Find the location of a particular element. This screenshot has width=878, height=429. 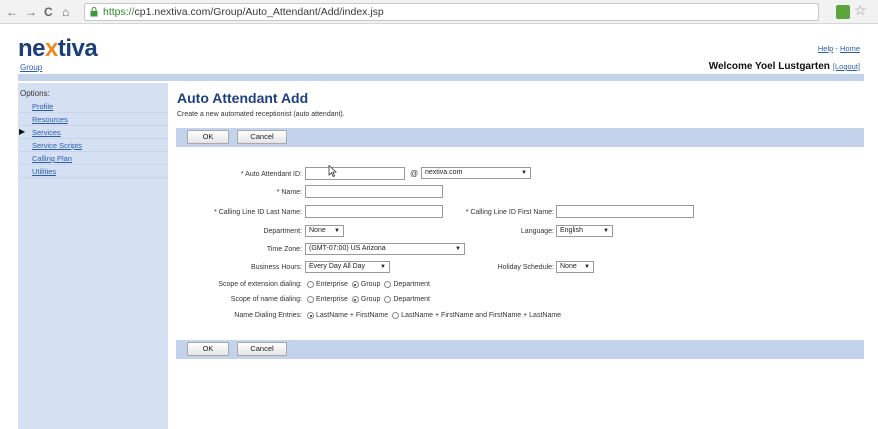

page-title: Auto Attendant Add is located at coordinates (243, 98).